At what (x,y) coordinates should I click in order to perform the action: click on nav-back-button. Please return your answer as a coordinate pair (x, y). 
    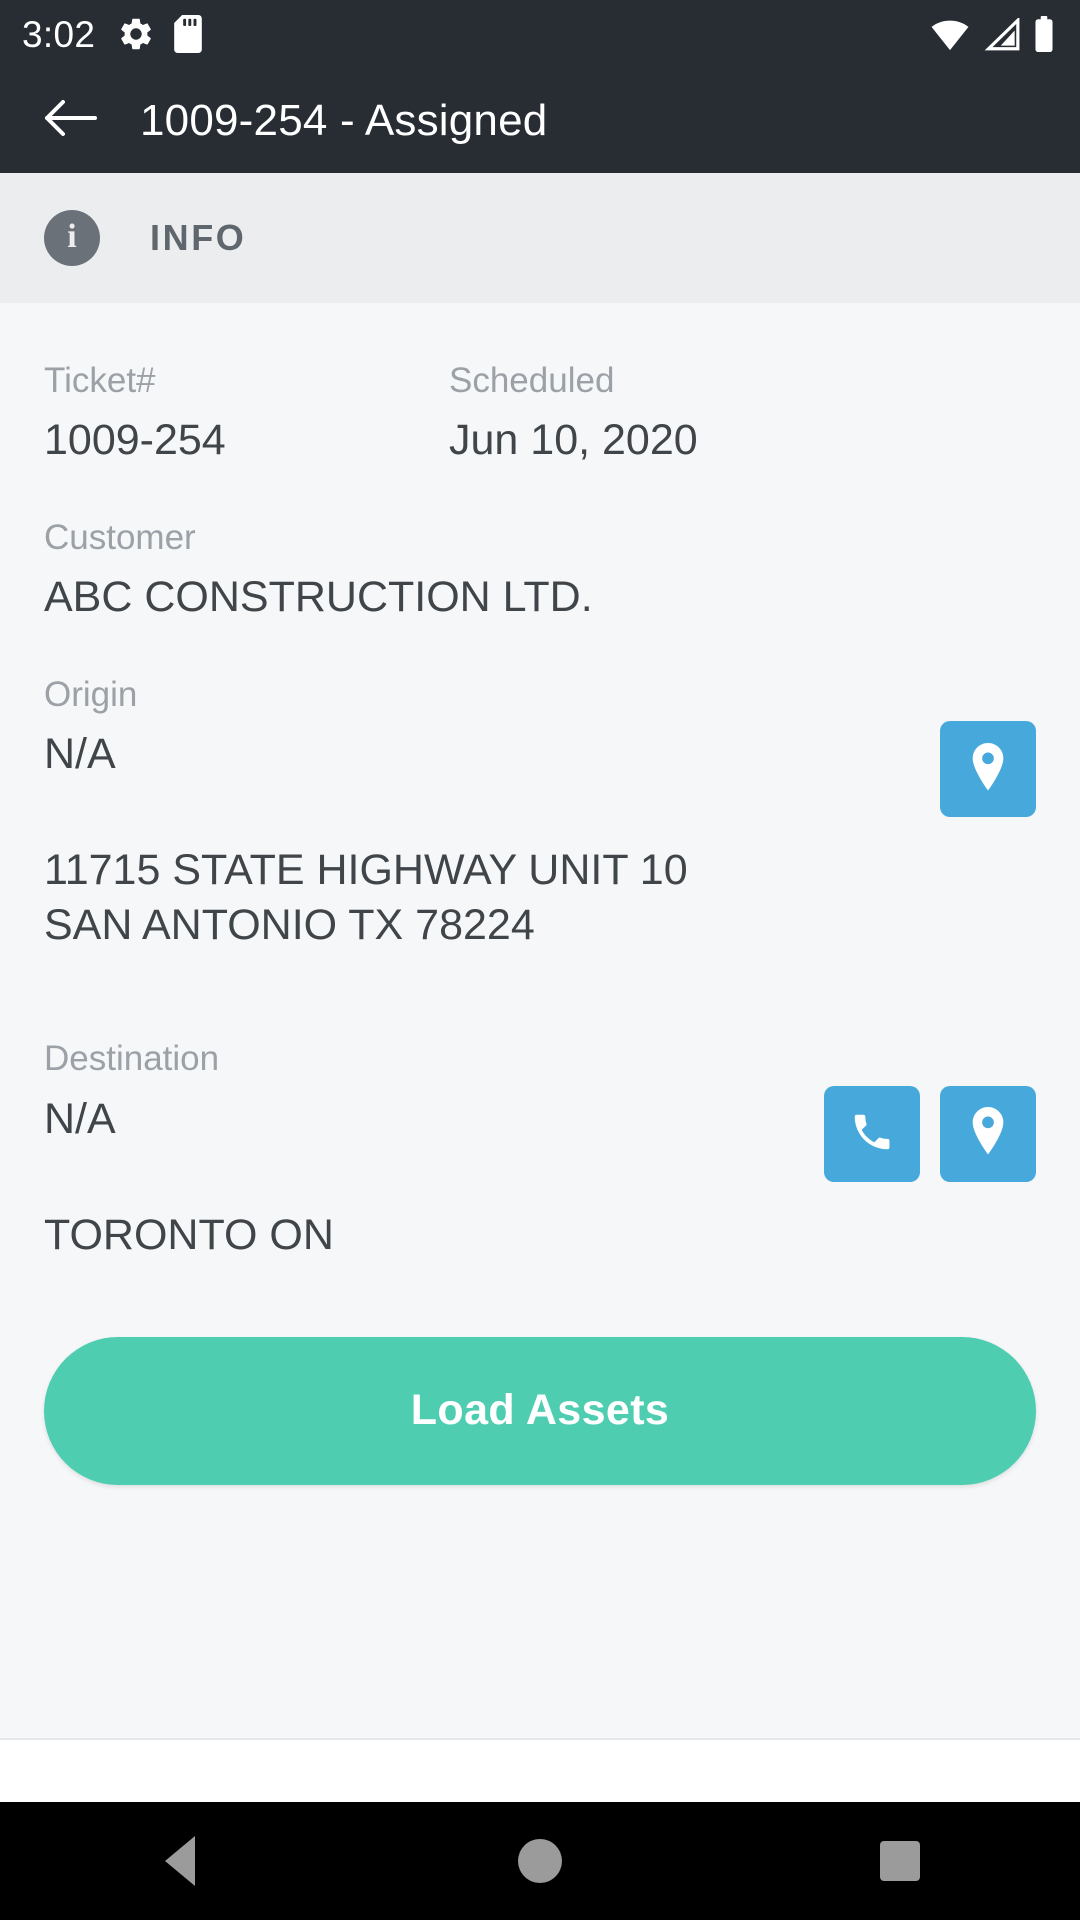
    Looking at the image, I should click on (180, 1861).